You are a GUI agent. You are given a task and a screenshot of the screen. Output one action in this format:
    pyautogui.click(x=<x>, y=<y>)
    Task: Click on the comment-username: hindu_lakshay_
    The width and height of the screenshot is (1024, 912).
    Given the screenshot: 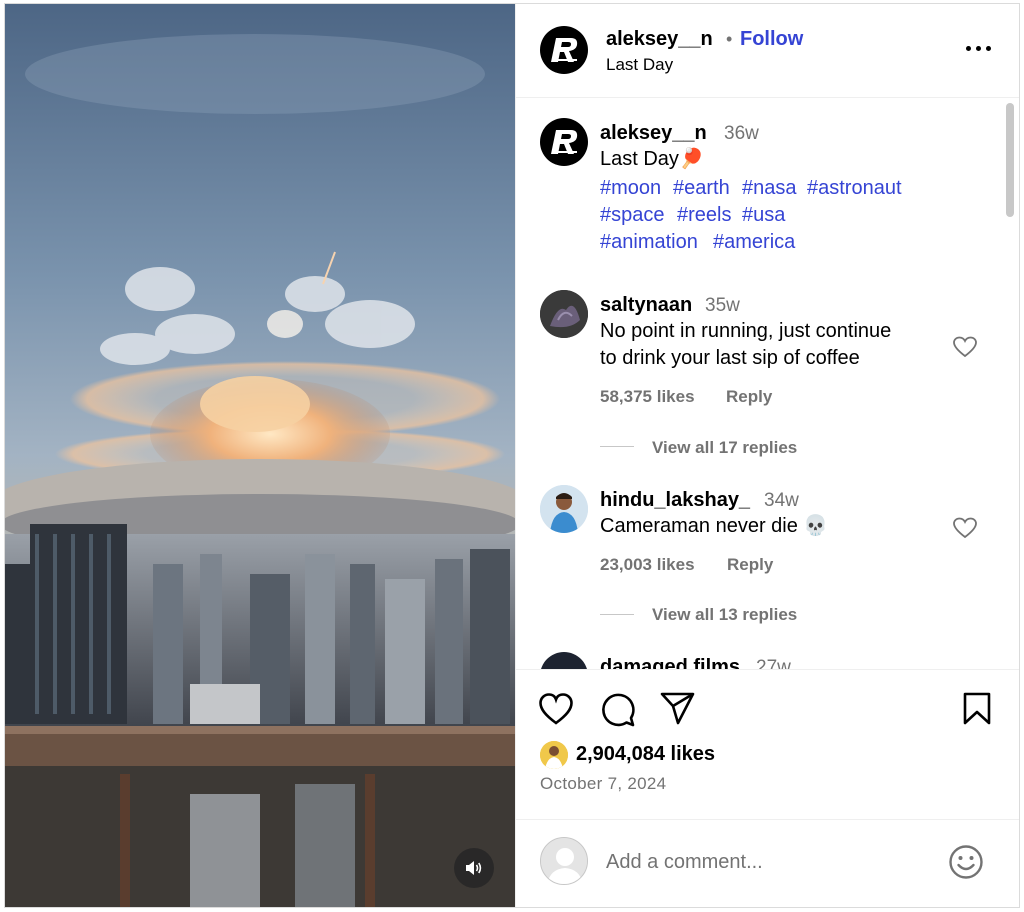 What is the action you would take?
    pyautogui.click(x=675, y=500)
    